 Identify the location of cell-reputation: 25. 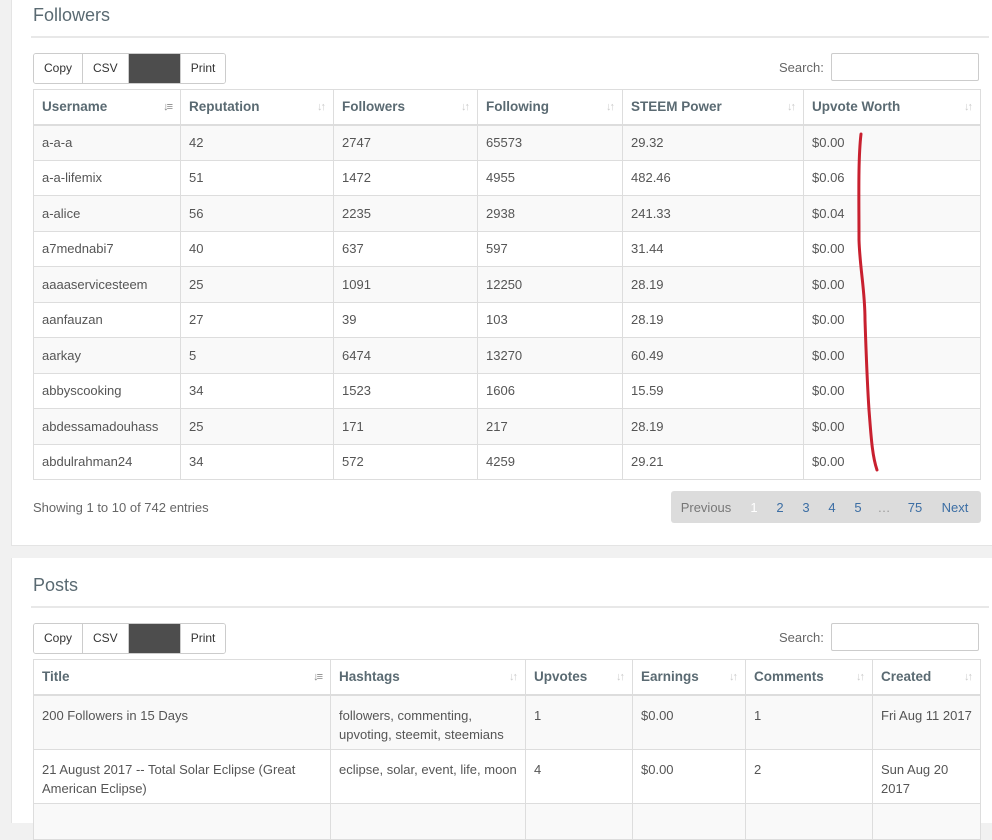
(257, 426).